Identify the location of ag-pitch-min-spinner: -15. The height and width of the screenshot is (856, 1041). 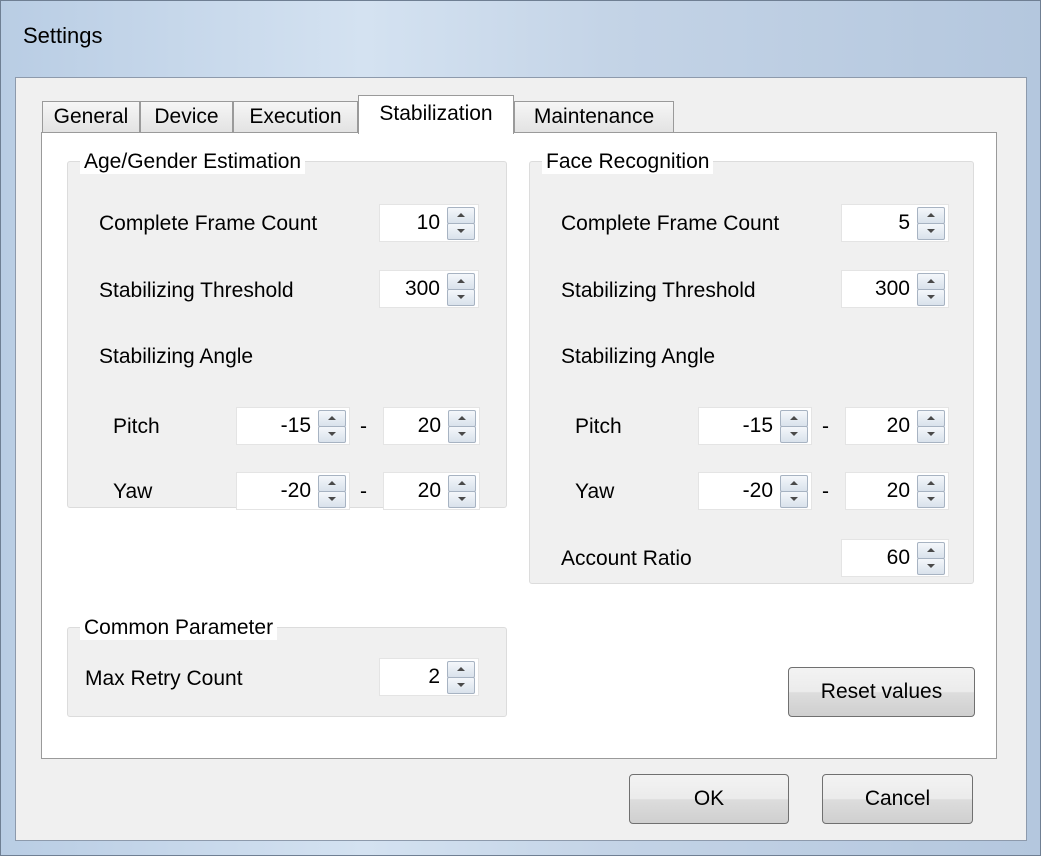
(293, 426).